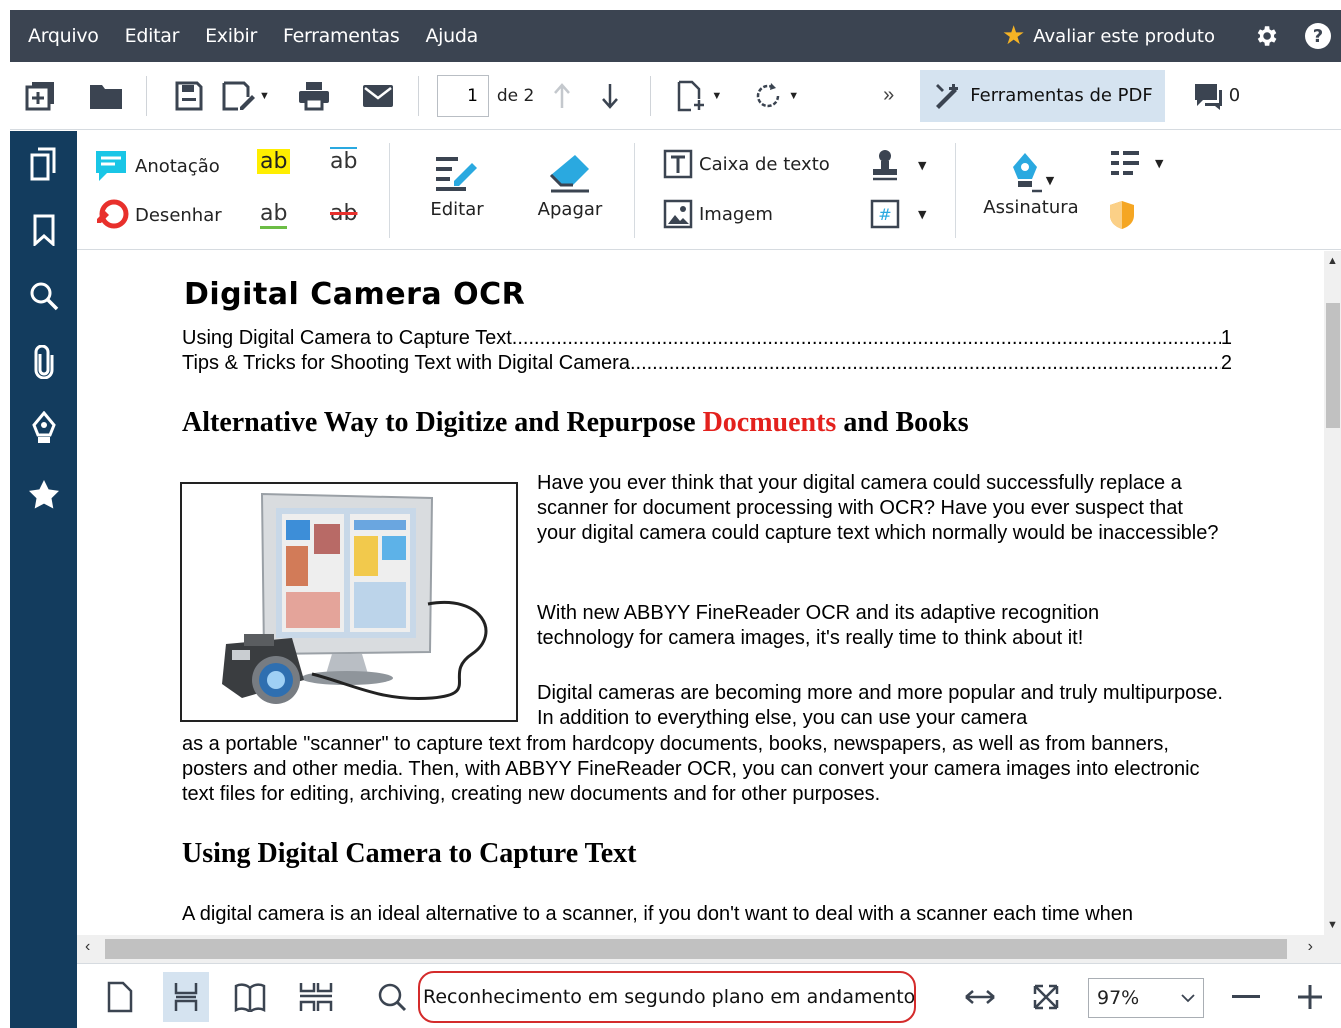 Image resolution: width=1341 pixels, height=1028 pixels. Describe the element at coordinates (1216, 96) in the screenshot. I see `comments-button: 0` at that location.